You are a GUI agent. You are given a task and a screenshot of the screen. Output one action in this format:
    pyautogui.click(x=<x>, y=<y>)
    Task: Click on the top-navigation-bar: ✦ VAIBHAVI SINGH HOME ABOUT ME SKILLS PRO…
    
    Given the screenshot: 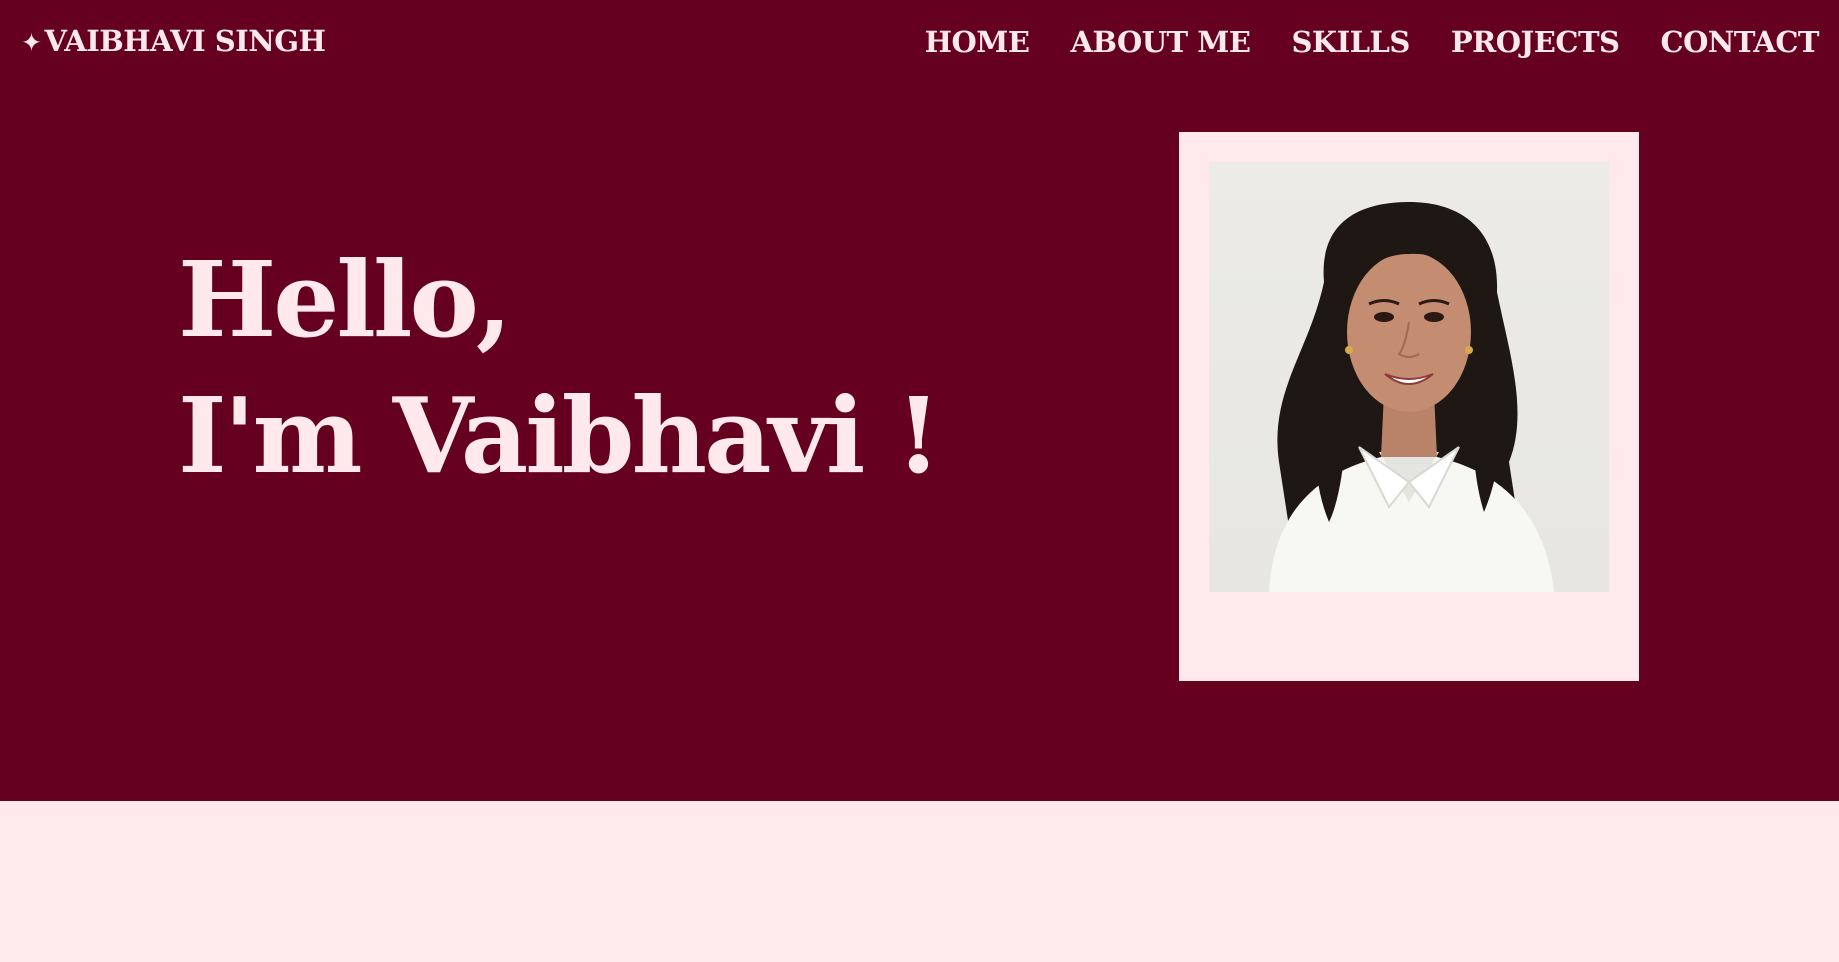 What is the action you would take?
    pyautogui.click(x=919, y=42)
    